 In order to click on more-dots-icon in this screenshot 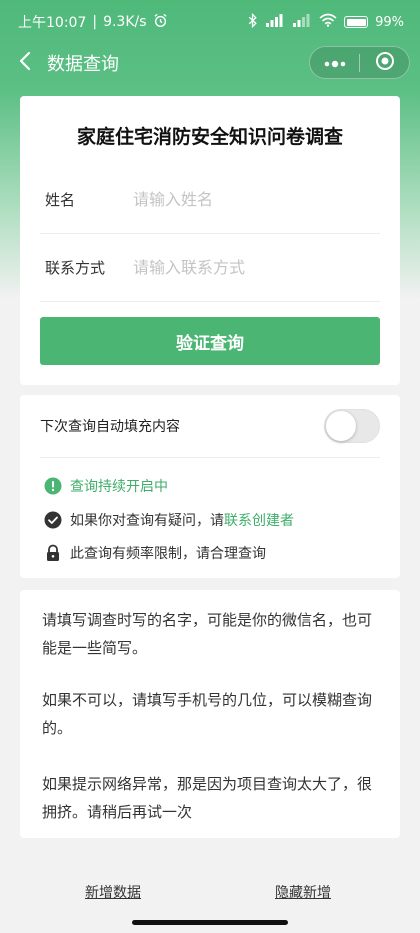, I will do `click(335, 62)`.